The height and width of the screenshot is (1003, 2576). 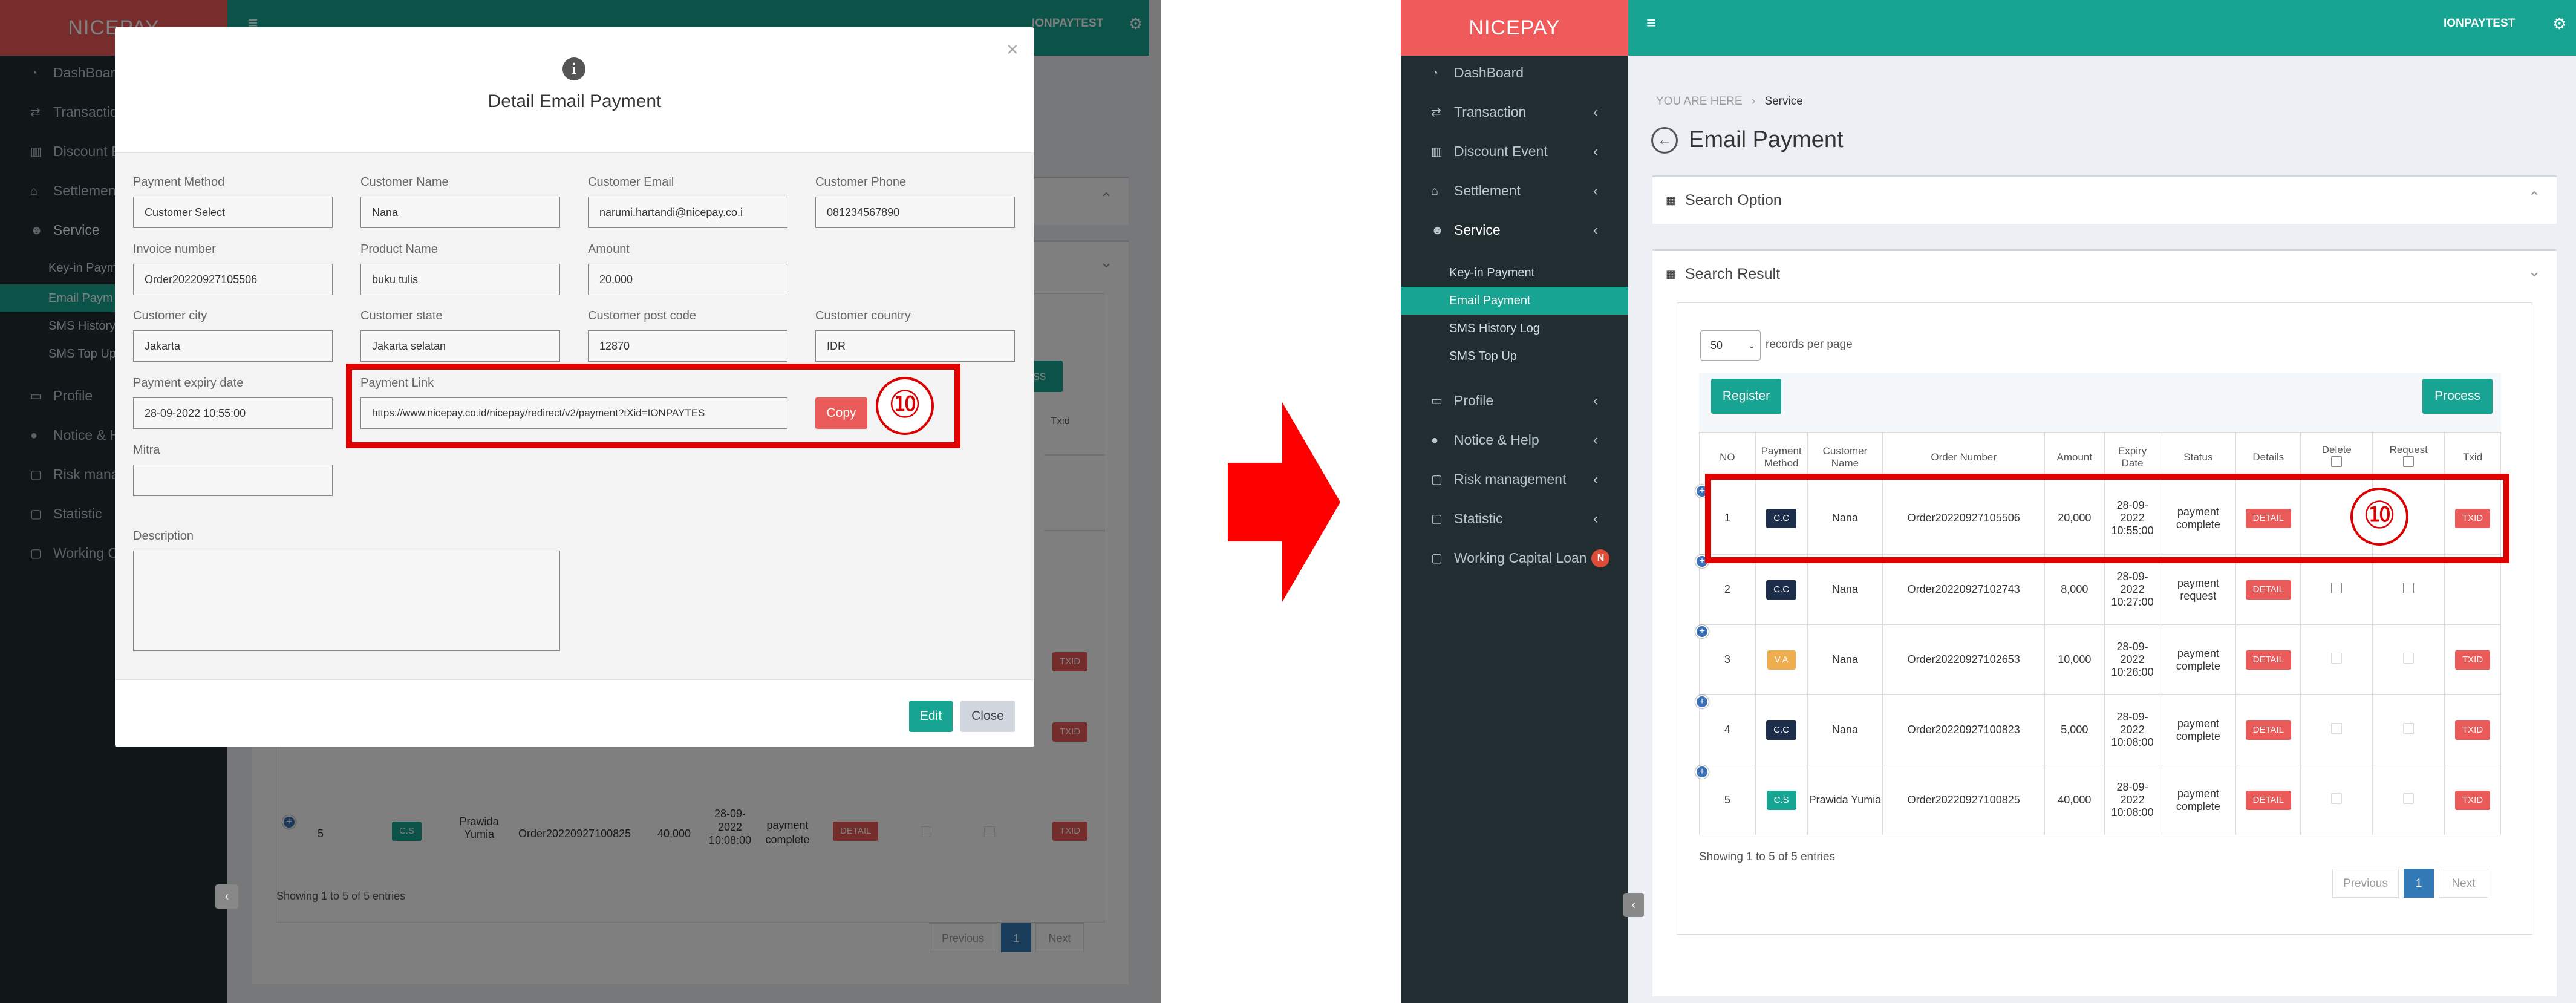 I want to click on sidebar-item-transaction: ⇄ Transaction ‹, so click(x=1515, y=113).